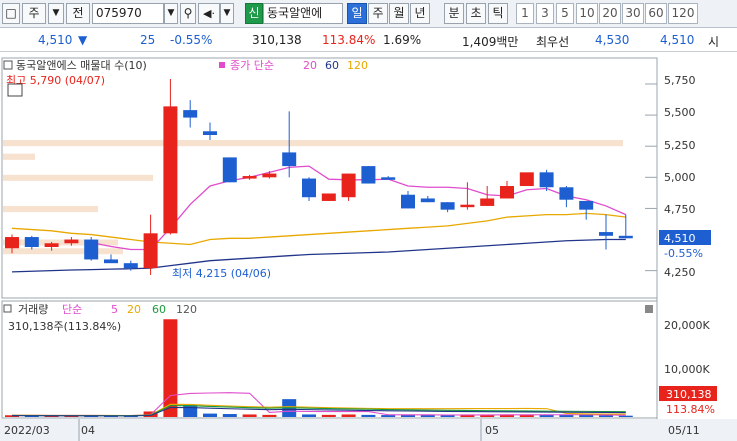 The width and height of the screenshot is (737, 441). What do you see at coordinates (303, 13) in the screenshot?
I see `stock-name: 동국알앤에` at bounding box center [303, 13].